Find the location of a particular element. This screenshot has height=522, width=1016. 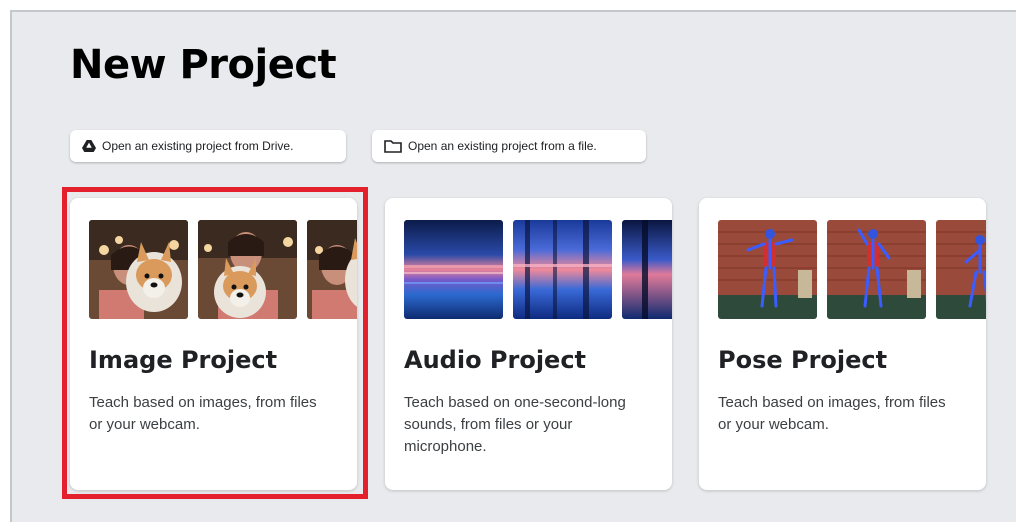

open-from-file-button: Open an existing project from a file. is located at coordinates (509, 146).